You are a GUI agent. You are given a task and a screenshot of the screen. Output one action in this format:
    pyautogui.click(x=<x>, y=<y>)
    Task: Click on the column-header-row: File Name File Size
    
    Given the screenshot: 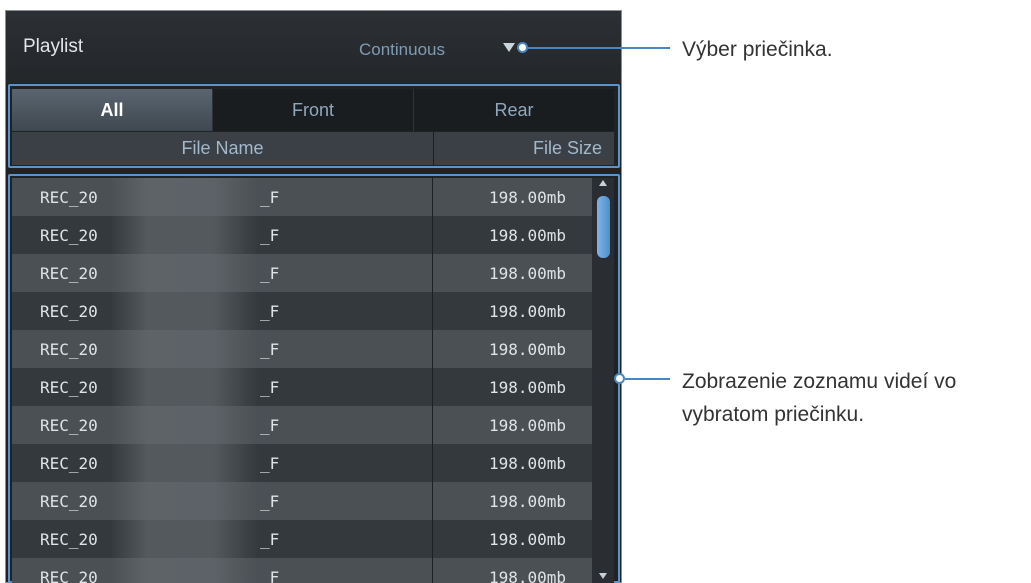 What is the action you would take?
    pyautogui.click(x=313, y=148)
    